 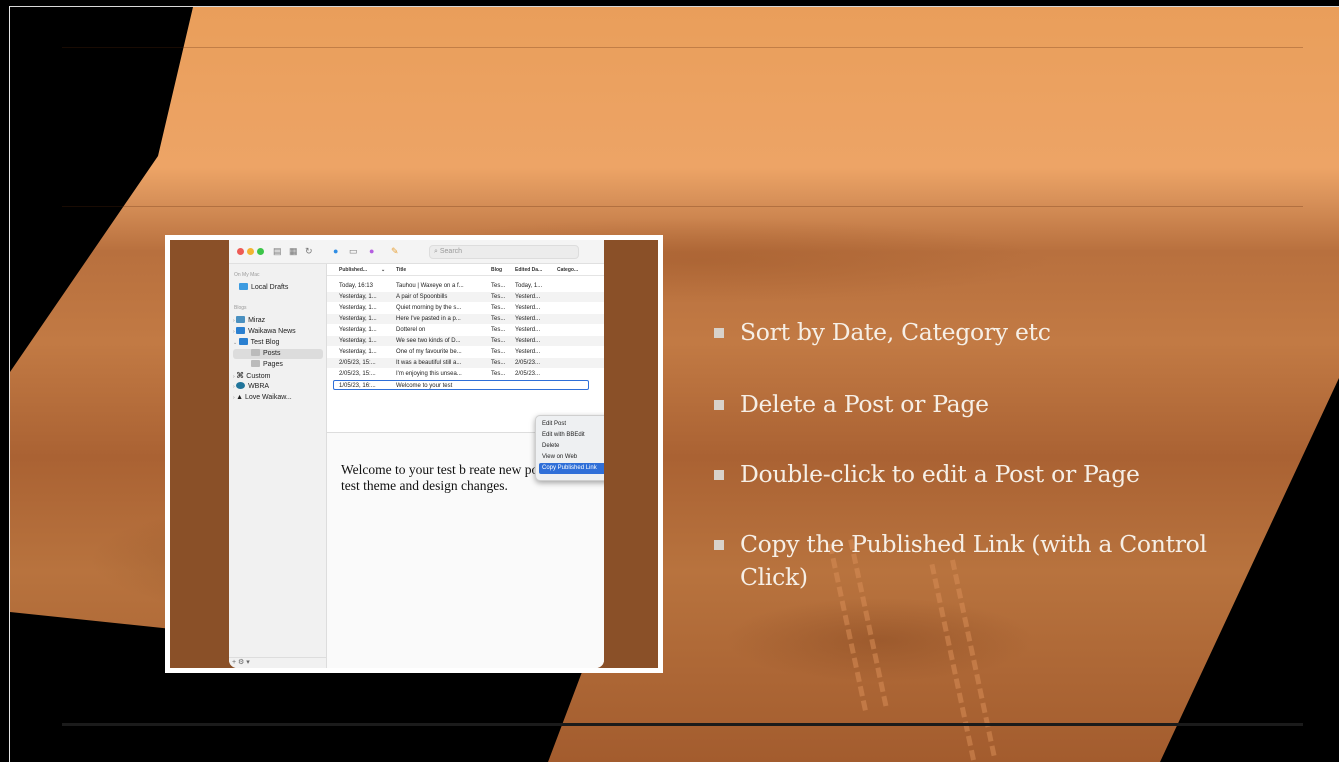 I want to click on table-row-selected: 1/05/23, 16:... Welcome to your test, so click(x=461, y=385).